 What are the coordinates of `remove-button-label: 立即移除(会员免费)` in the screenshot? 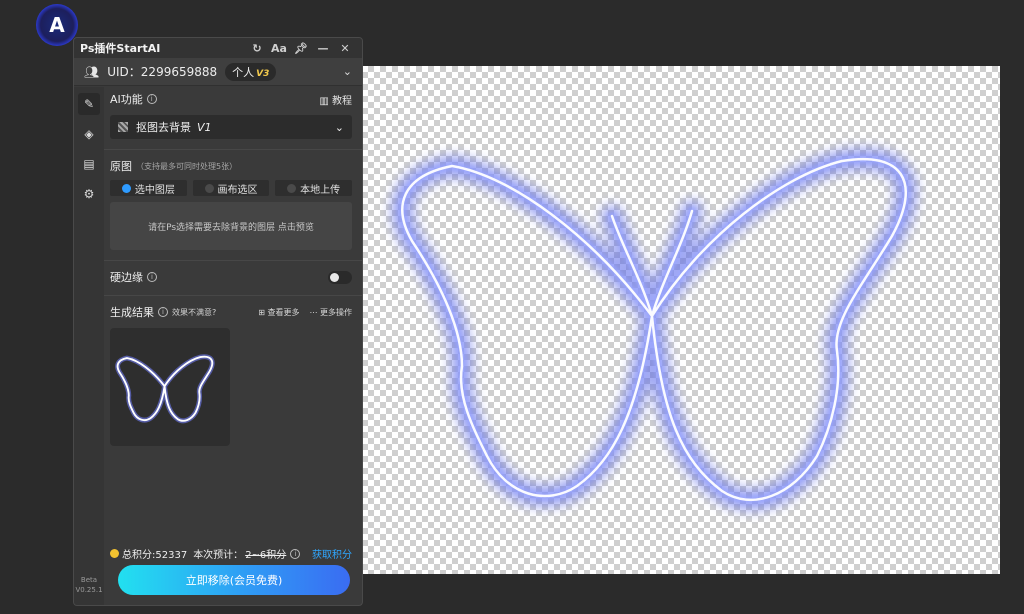 It's located at (234, 580).